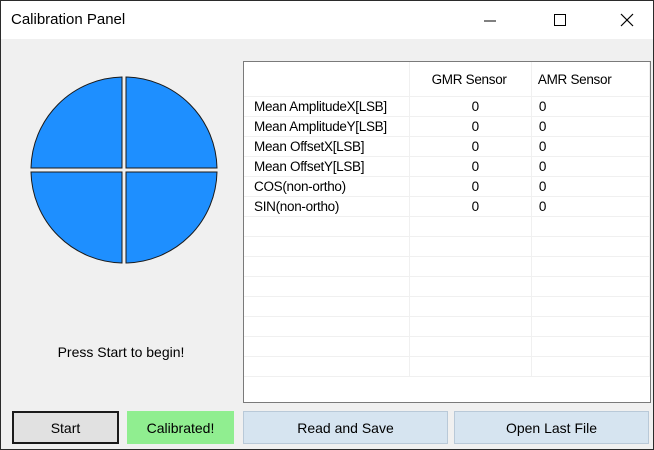 The width and height of the screenshot is (654, 450). I want to click on table-row: Mean OffsetX[LSB] 0 0, so click(447, 146).